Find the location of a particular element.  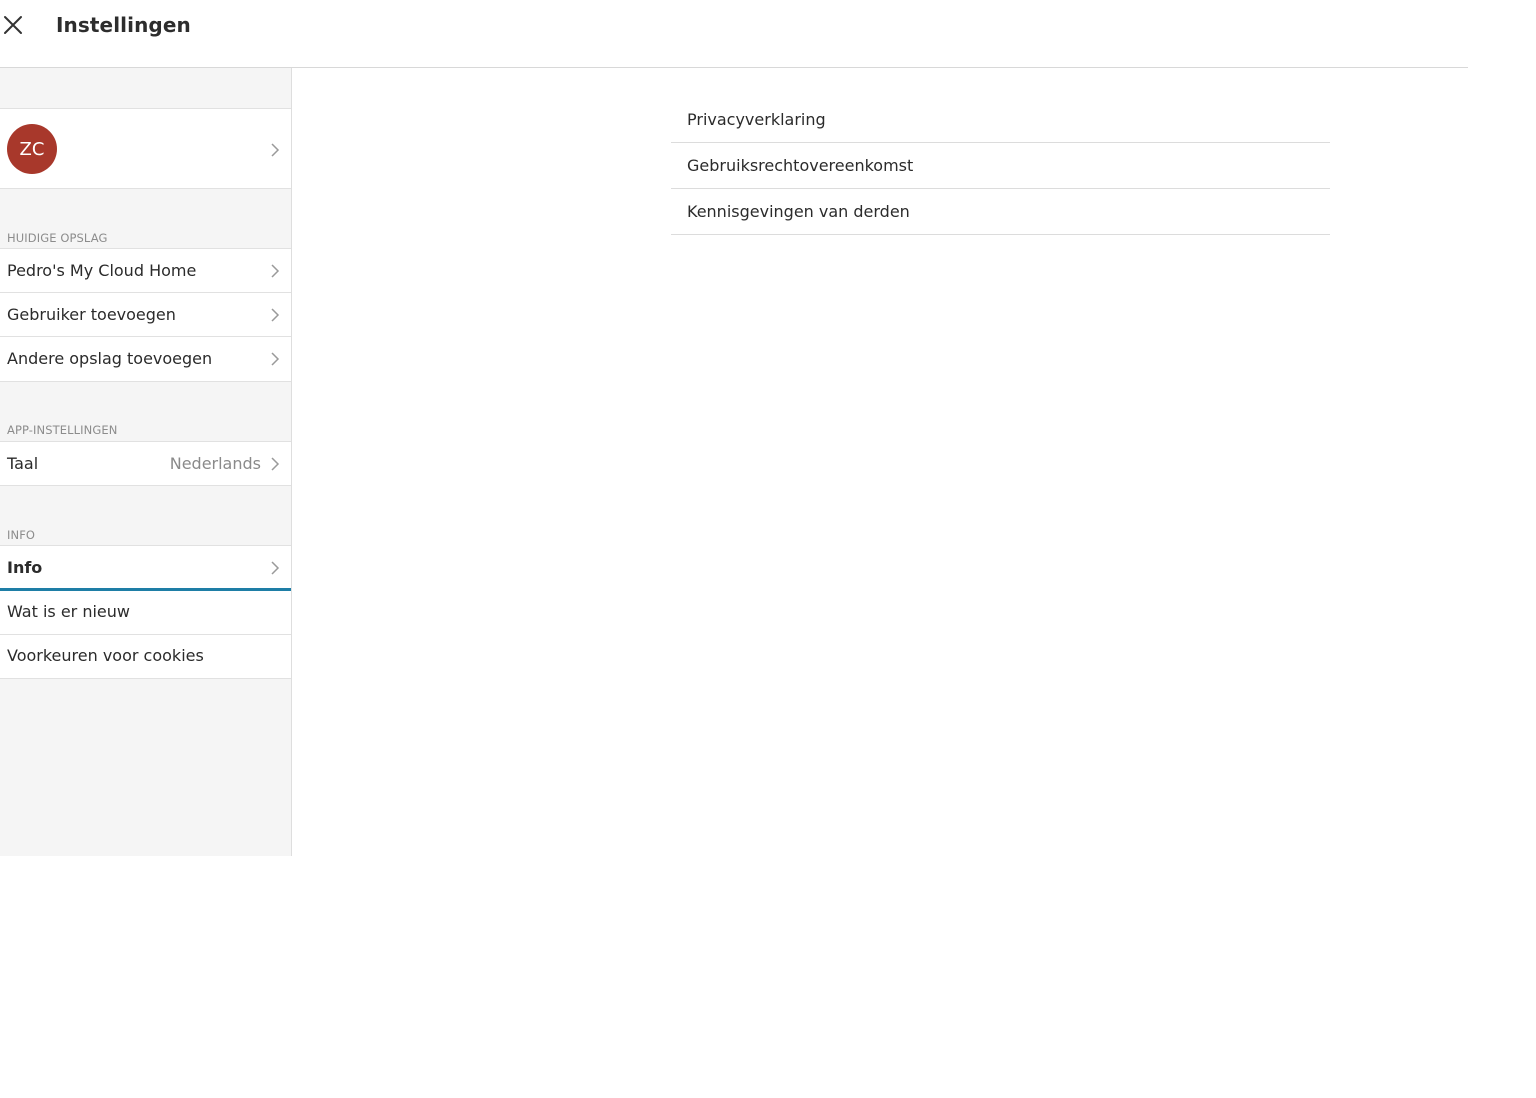

storage-item-add-user: Gebruiker toevoegen is located at coordinates (145, 315).